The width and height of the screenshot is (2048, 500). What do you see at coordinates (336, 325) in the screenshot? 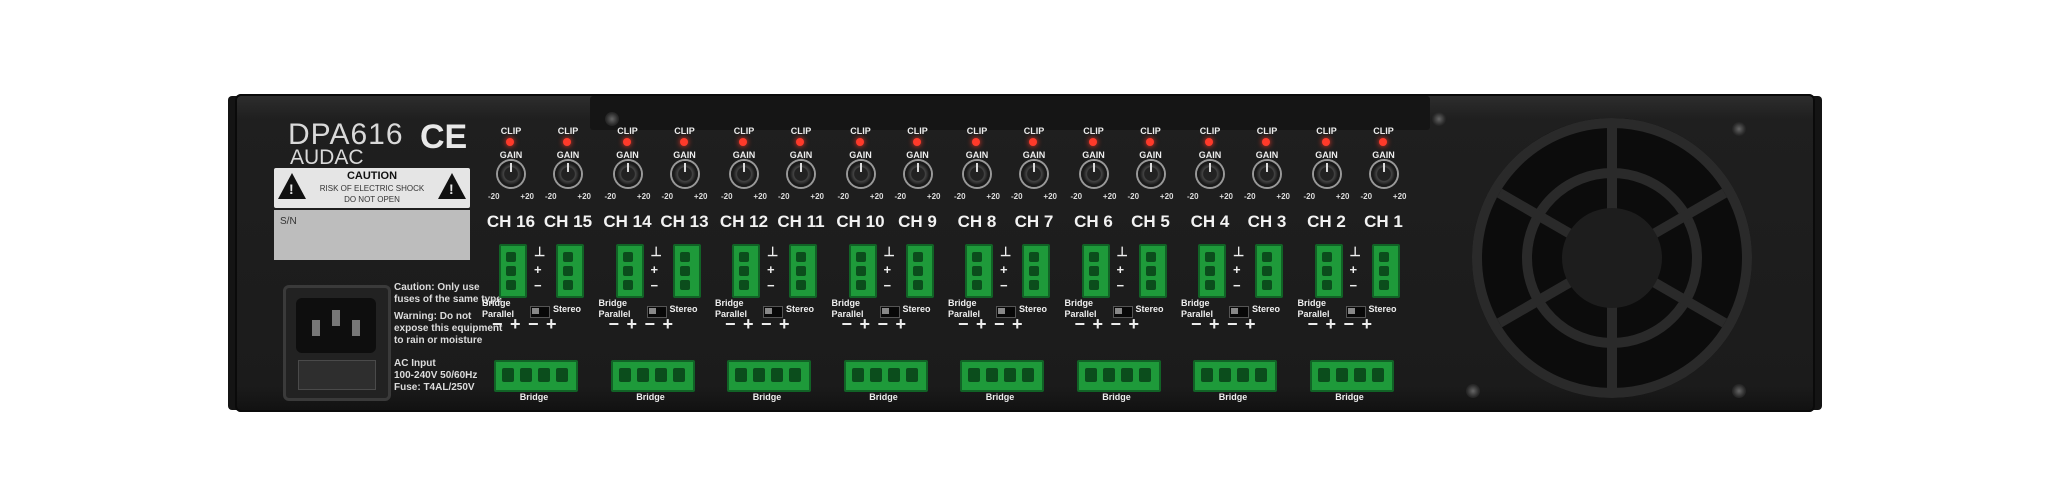
I see `power-socket` at bounding box center [336, 325].